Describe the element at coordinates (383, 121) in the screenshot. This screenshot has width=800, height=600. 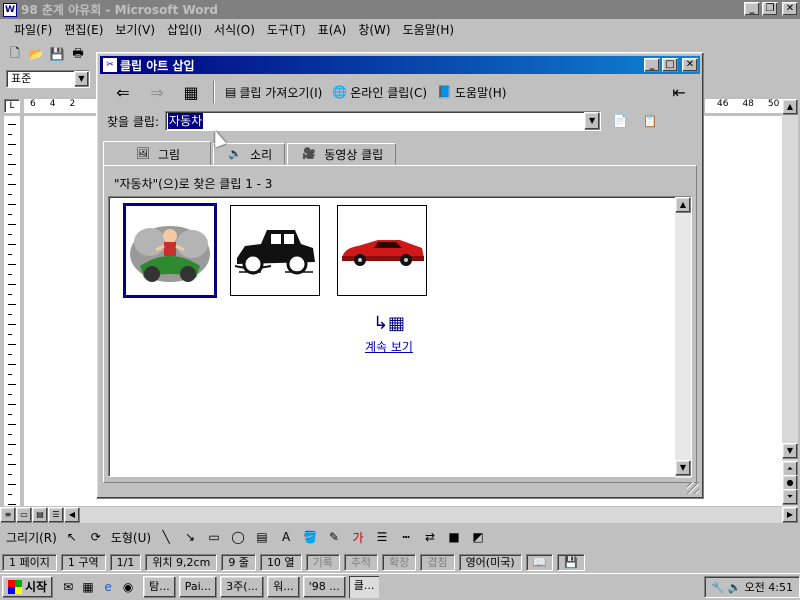
I see `find-clips-input: 자동차 ▼` at that location.